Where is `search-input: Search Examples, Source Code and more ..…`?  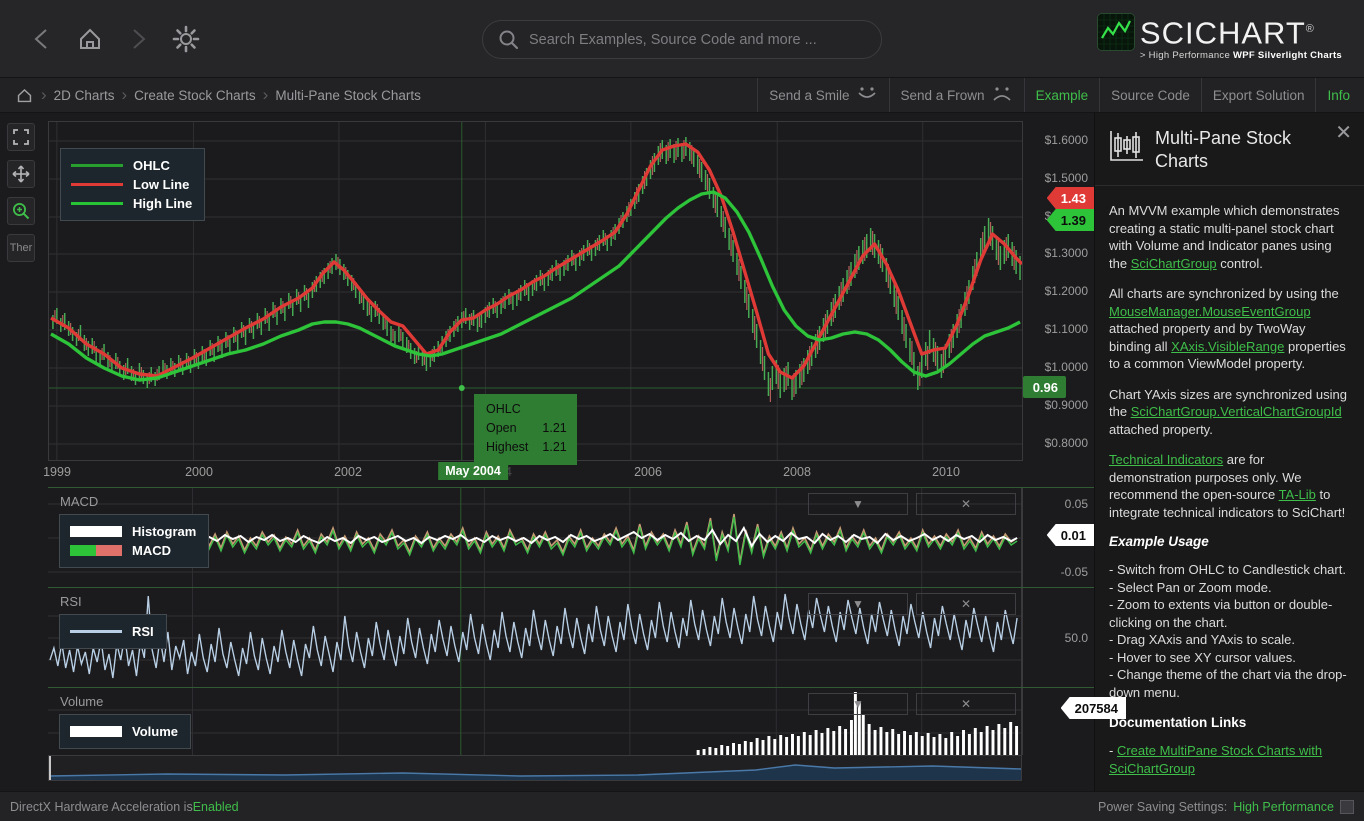 search-input: Search Examples, Source Code and more ..… is located at coordinates (682, 39).